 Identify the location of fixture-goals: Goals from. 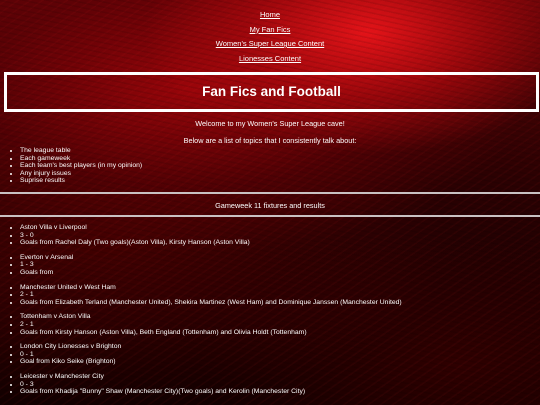
(211, 273).